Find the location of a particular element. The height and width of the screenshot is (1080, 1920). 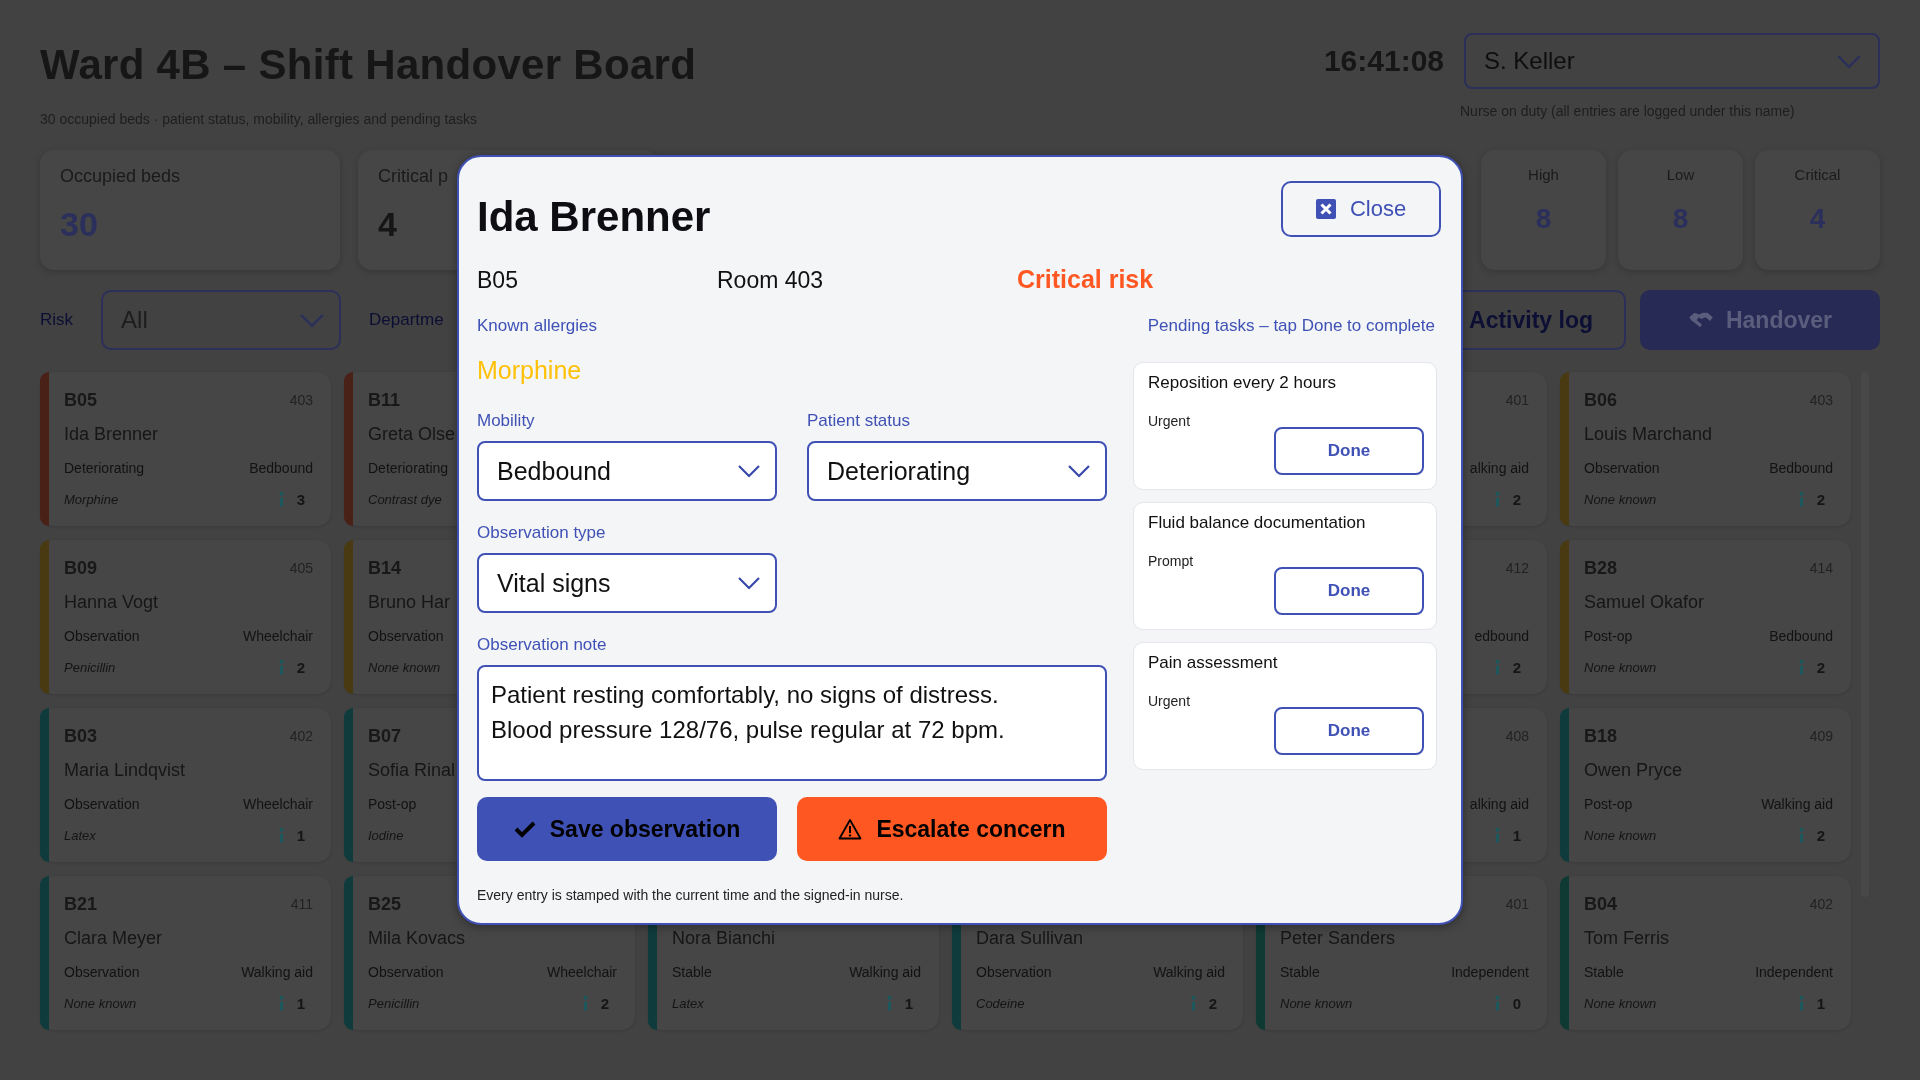

room-number: Room 403 is located at coordinates (771, 280).